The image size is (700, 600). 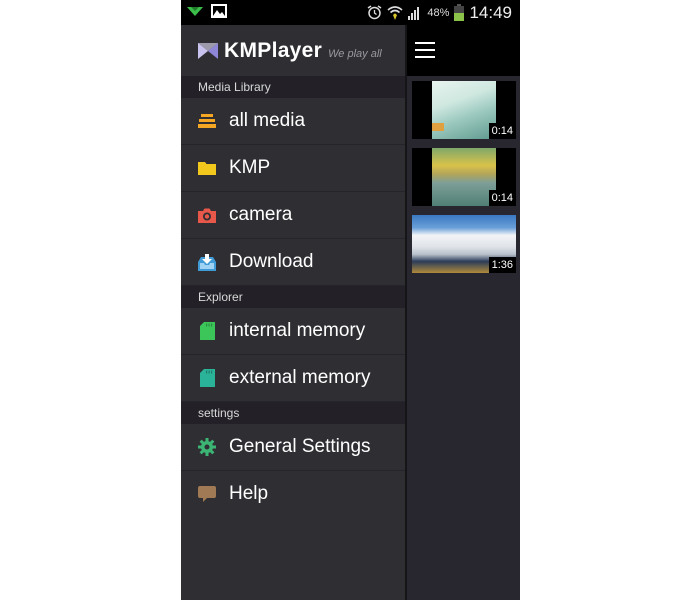 I want to click on drawer-item-camera: camera, so click(x=293, y=215).